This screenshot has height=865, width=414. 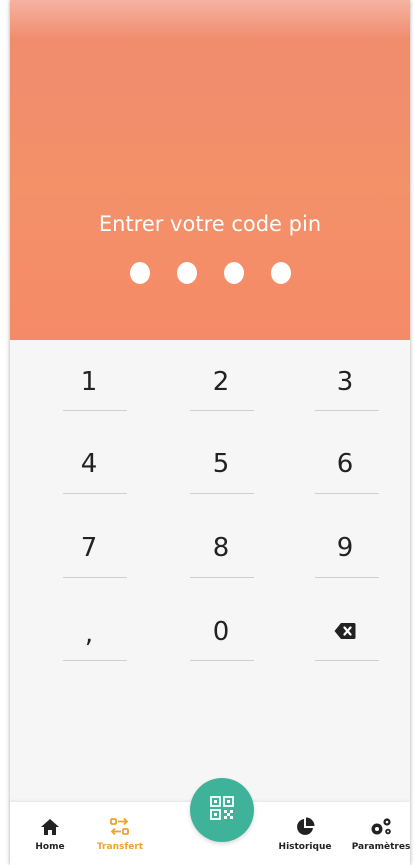 I want to click on nav-home-label: Home, so click(x=50, y=847).